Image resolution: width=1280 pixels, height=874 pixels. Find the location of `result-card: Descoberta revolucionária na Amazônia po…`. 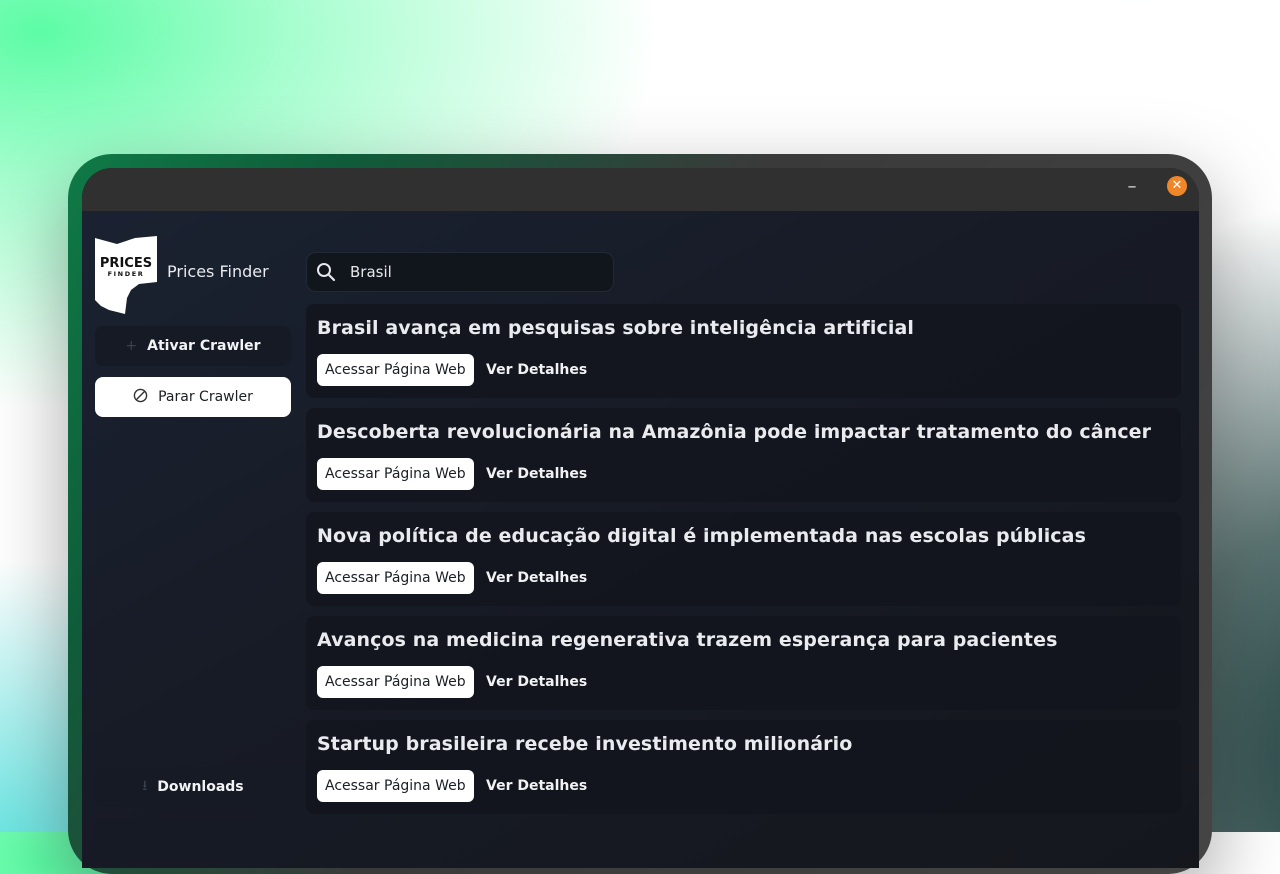

result-card: Descoberta revolucionária na Amazônia po… is located at coordinates (743, 455).